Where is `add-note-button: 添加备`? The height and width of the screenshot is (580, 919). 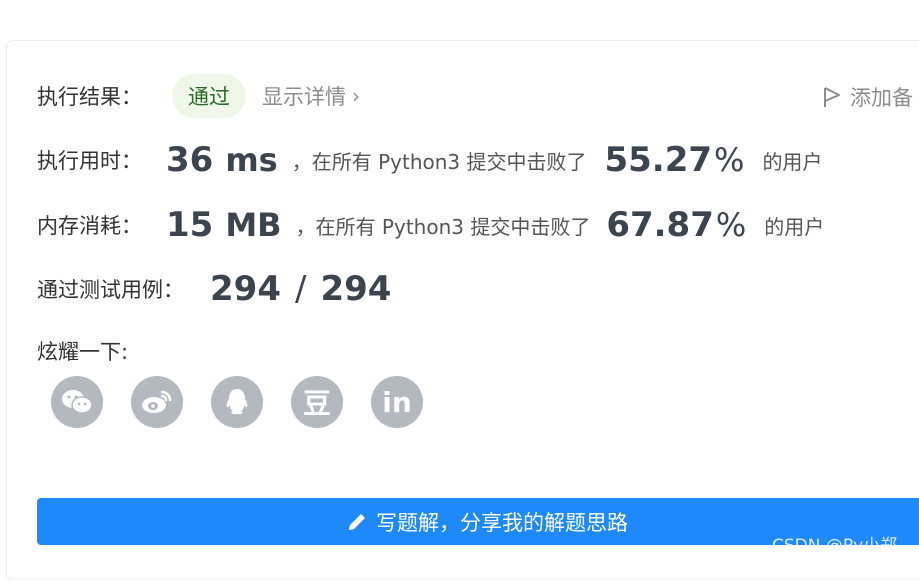 add-note-button: 添加备 is located at coordinates (867, 97).